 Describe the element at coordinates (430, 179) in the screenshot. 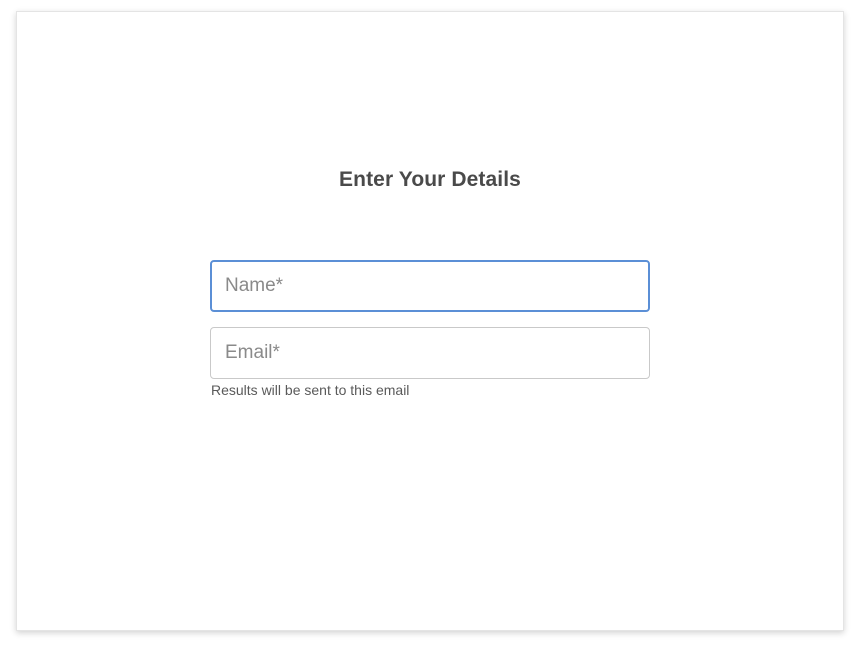

I see `form-title: Enter Your Details` at that location.